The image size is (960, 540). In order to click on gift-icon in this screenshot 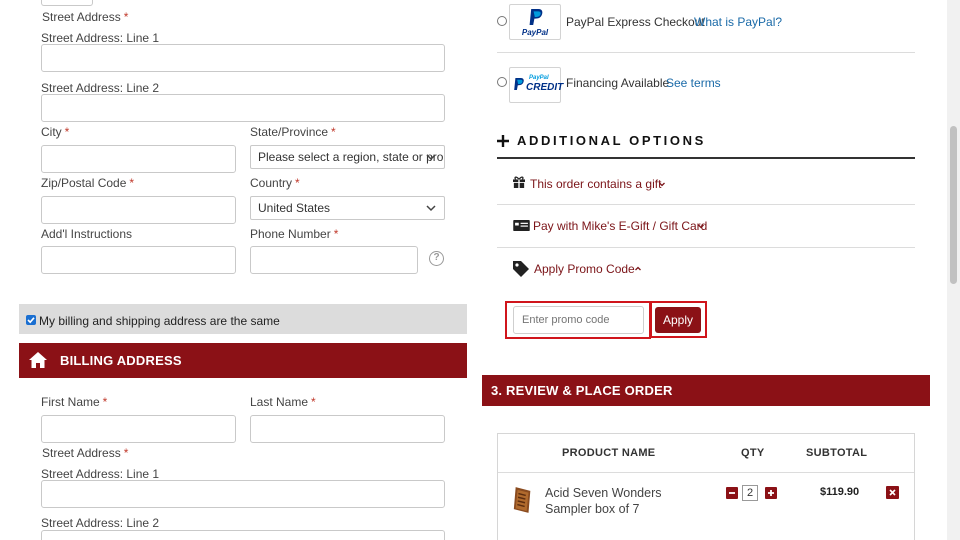, I will do `click(519, 182)`.